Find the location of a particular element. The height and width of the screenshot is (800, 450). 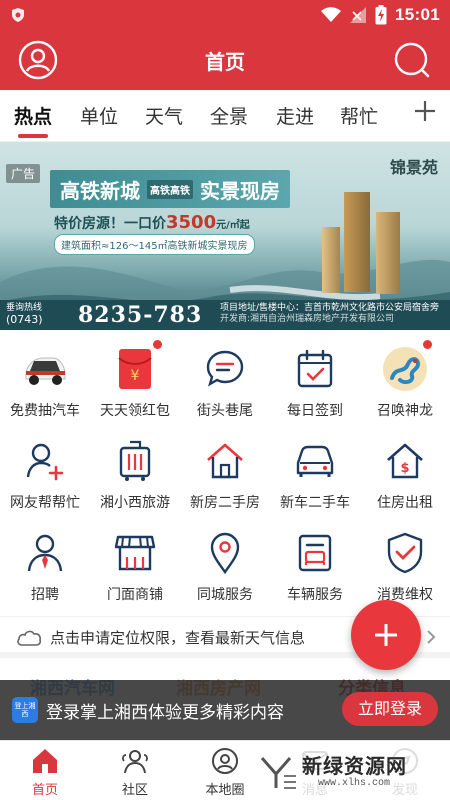

local-circle-icon is located at coordinates (225, 761).